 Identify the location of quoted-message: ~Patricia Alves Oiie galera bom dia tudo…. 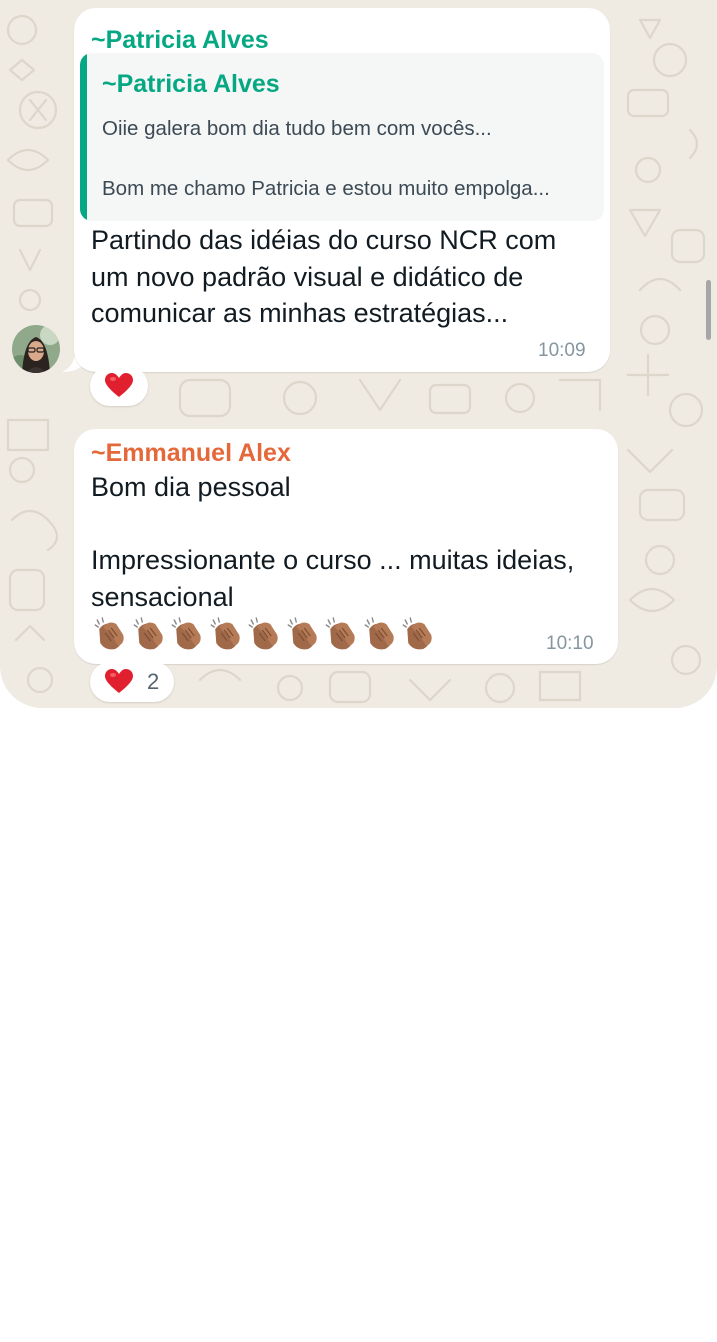
(342, 137).